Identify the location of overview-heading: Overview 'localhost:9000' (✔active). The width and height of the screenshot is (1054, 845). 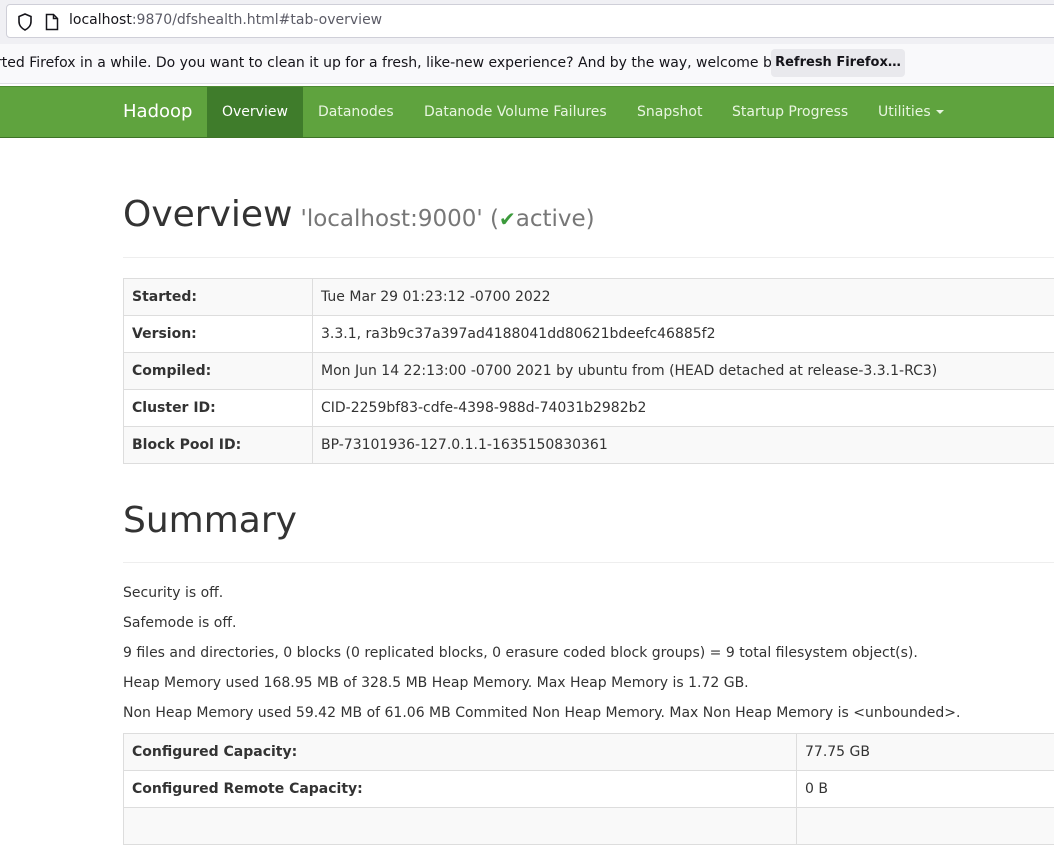
(359, 214).